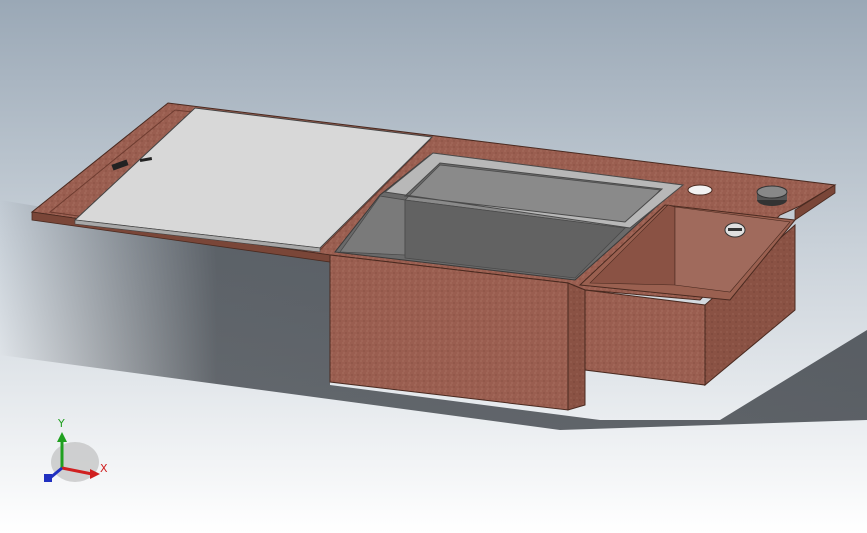 The height and width of the screenshot is (533, 867). What do you see at coordinates (104, 468) in the screenshot?
I see `triad-x-label: X` at bounding box center [104, 468].